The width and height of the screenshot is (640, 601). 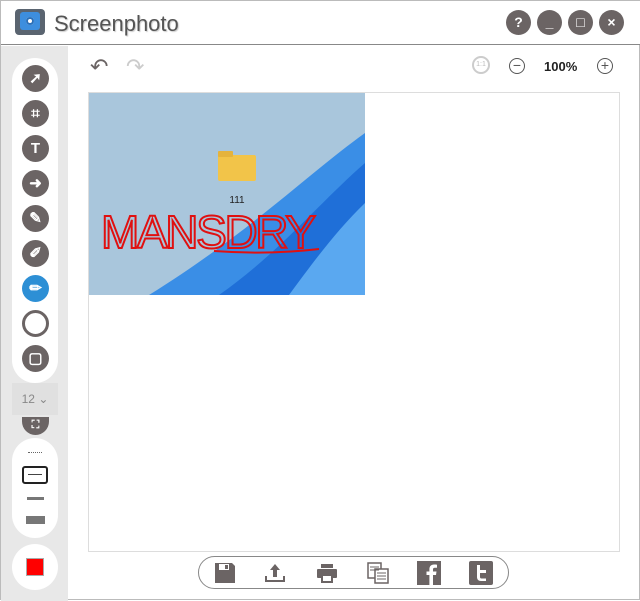 What do you see at coordinates (549, 22) in the screenshot?
I see `minimize-button: _` at bounding box center [549, 22].